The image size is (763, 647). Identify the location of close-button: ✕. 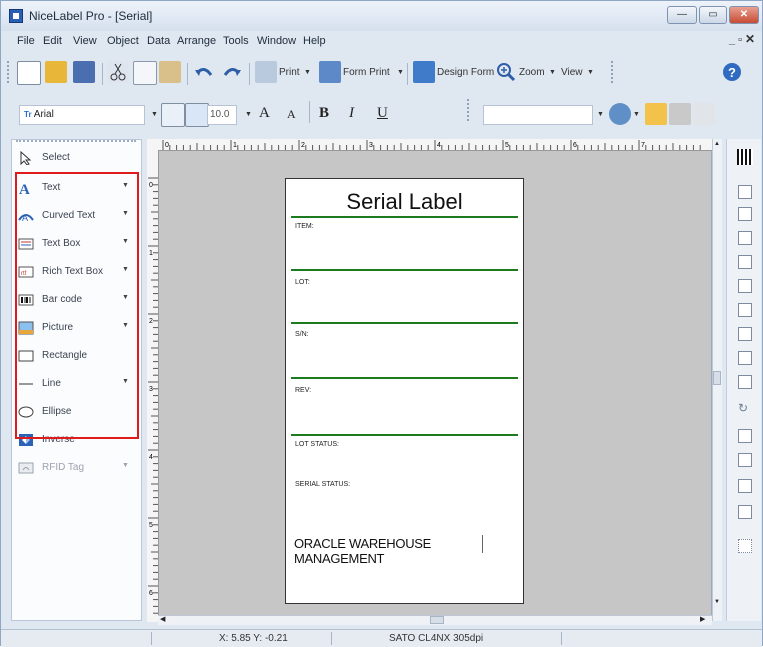
(744, 15).